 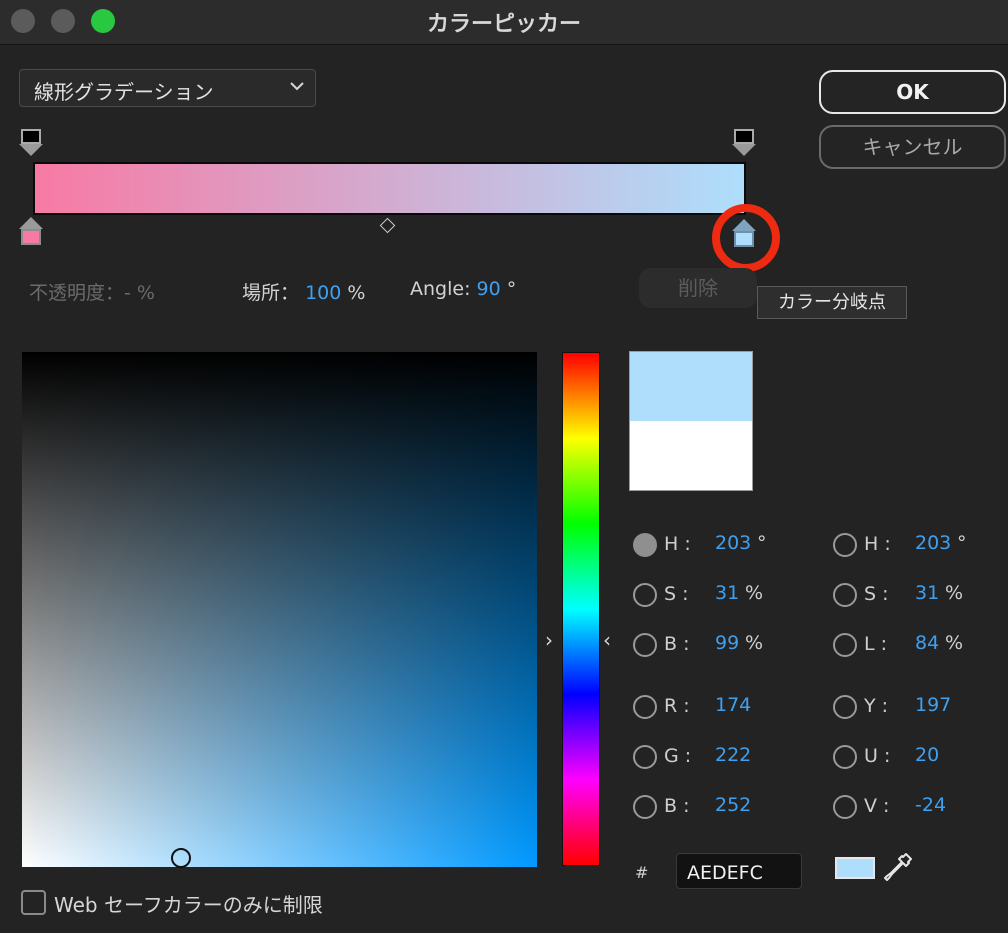 I want to click on left-unit-1: %, so click(x=754, y=593).